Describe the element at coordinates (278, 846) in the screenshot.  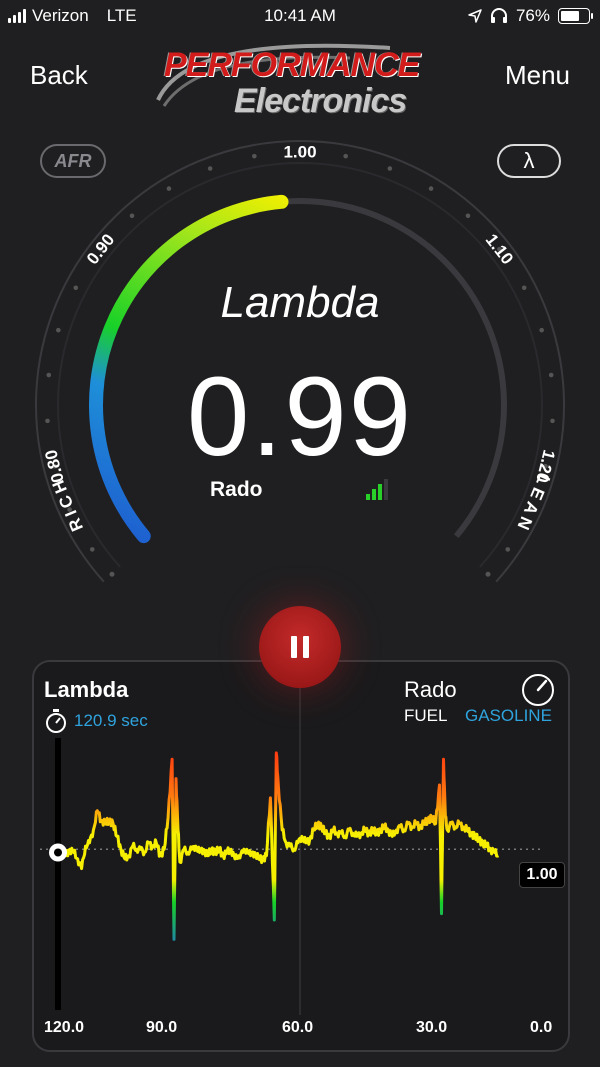
I see `lambda-series-line` at that location.